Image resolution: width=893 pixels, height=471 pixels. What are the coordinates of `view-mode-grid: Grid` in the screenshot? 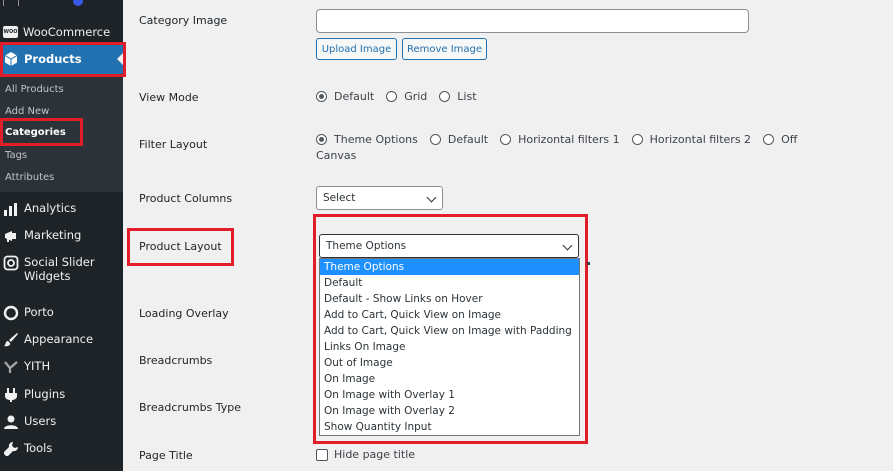 It's located at (406, 96).